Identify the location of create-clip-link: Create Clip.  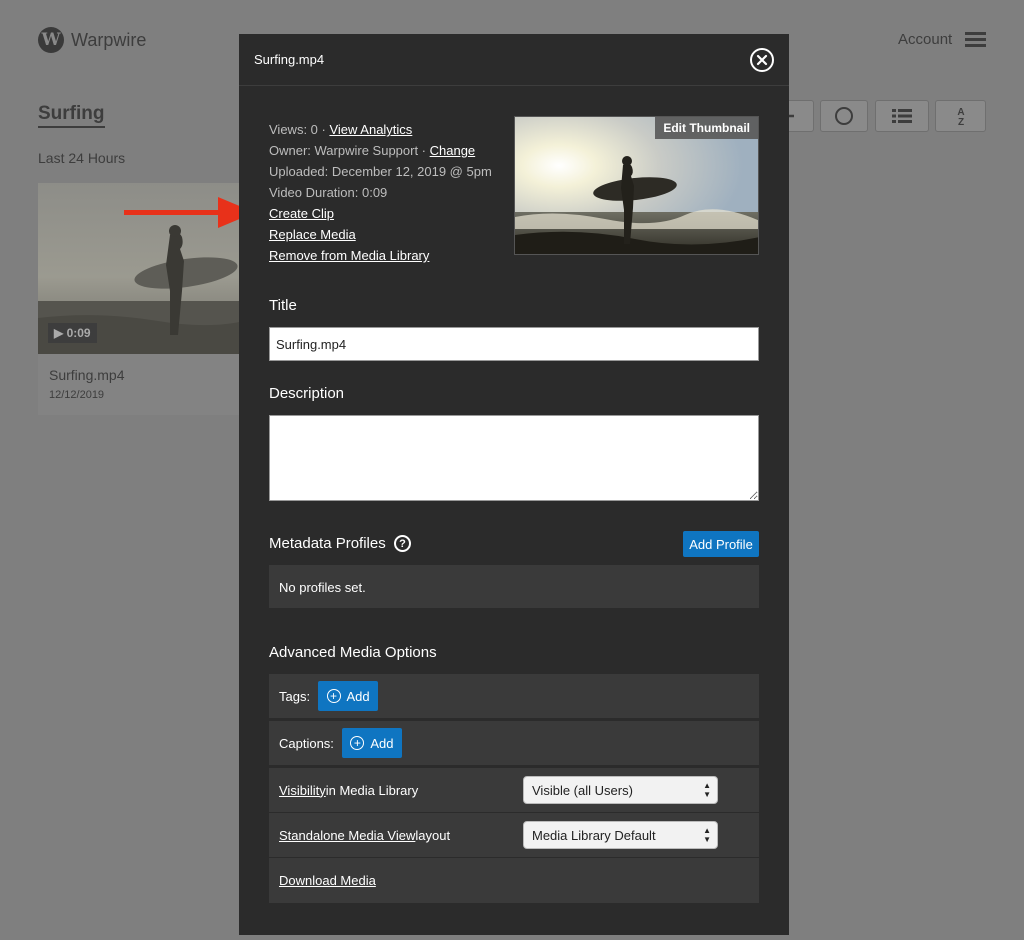
(301, 213).